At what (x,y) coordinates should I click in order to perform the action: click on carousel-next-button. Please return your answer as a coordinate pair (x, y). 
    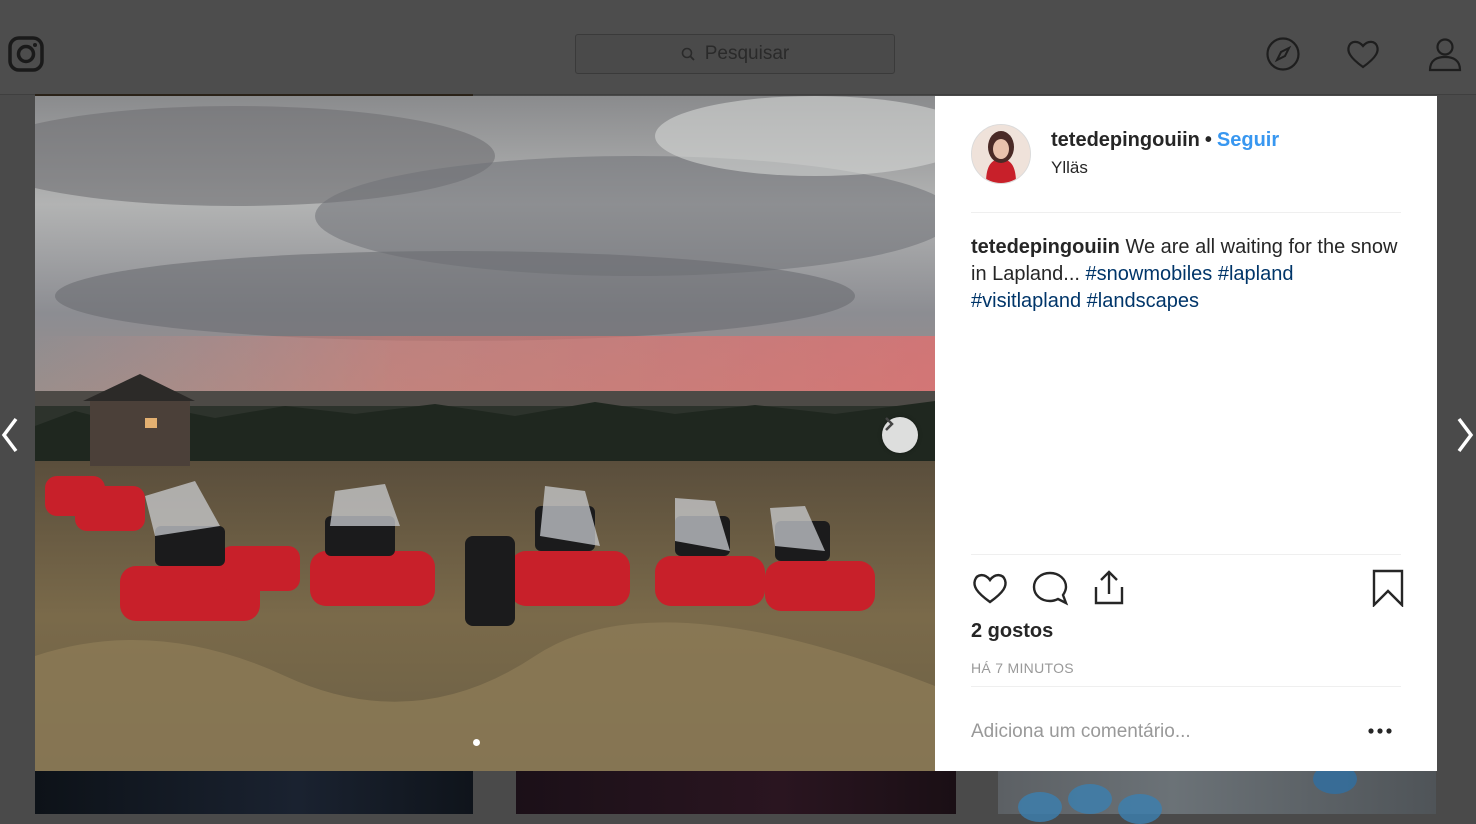
    Looking at the image, I should click on (900, 435).